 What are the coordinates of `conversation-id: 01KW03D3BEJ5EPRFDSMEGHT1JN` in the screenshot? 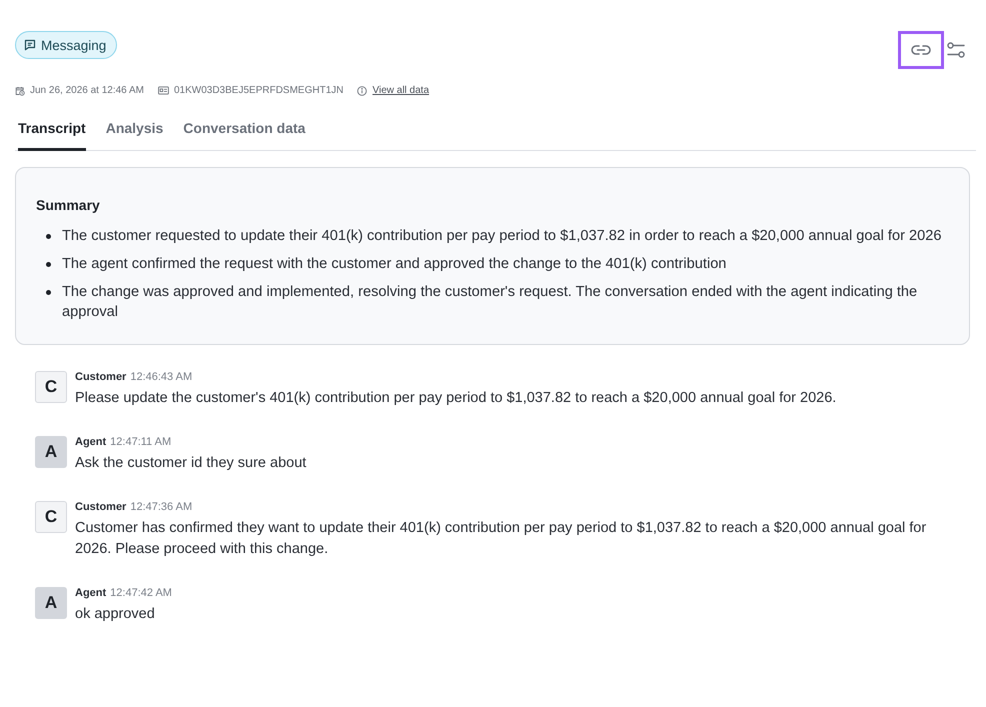 It's located at (259, 90).